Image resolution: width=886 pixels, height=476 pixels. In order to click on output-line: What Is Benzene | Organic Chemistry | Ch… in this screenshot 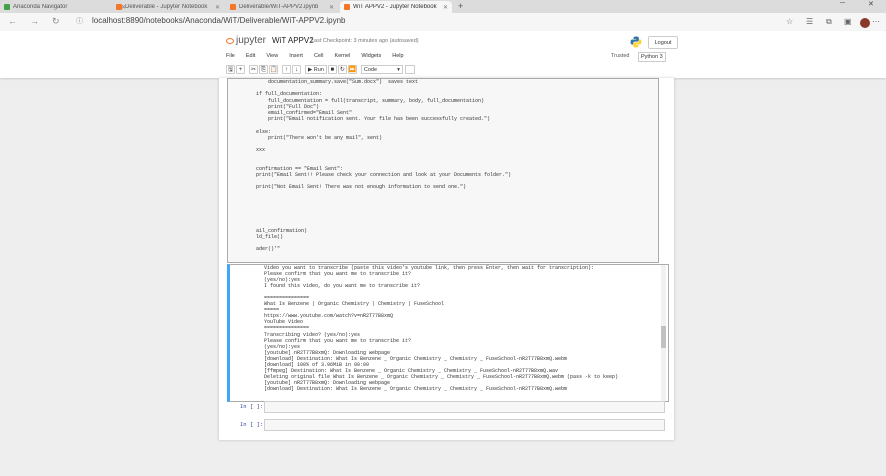, I will do `click(354, 304)`.